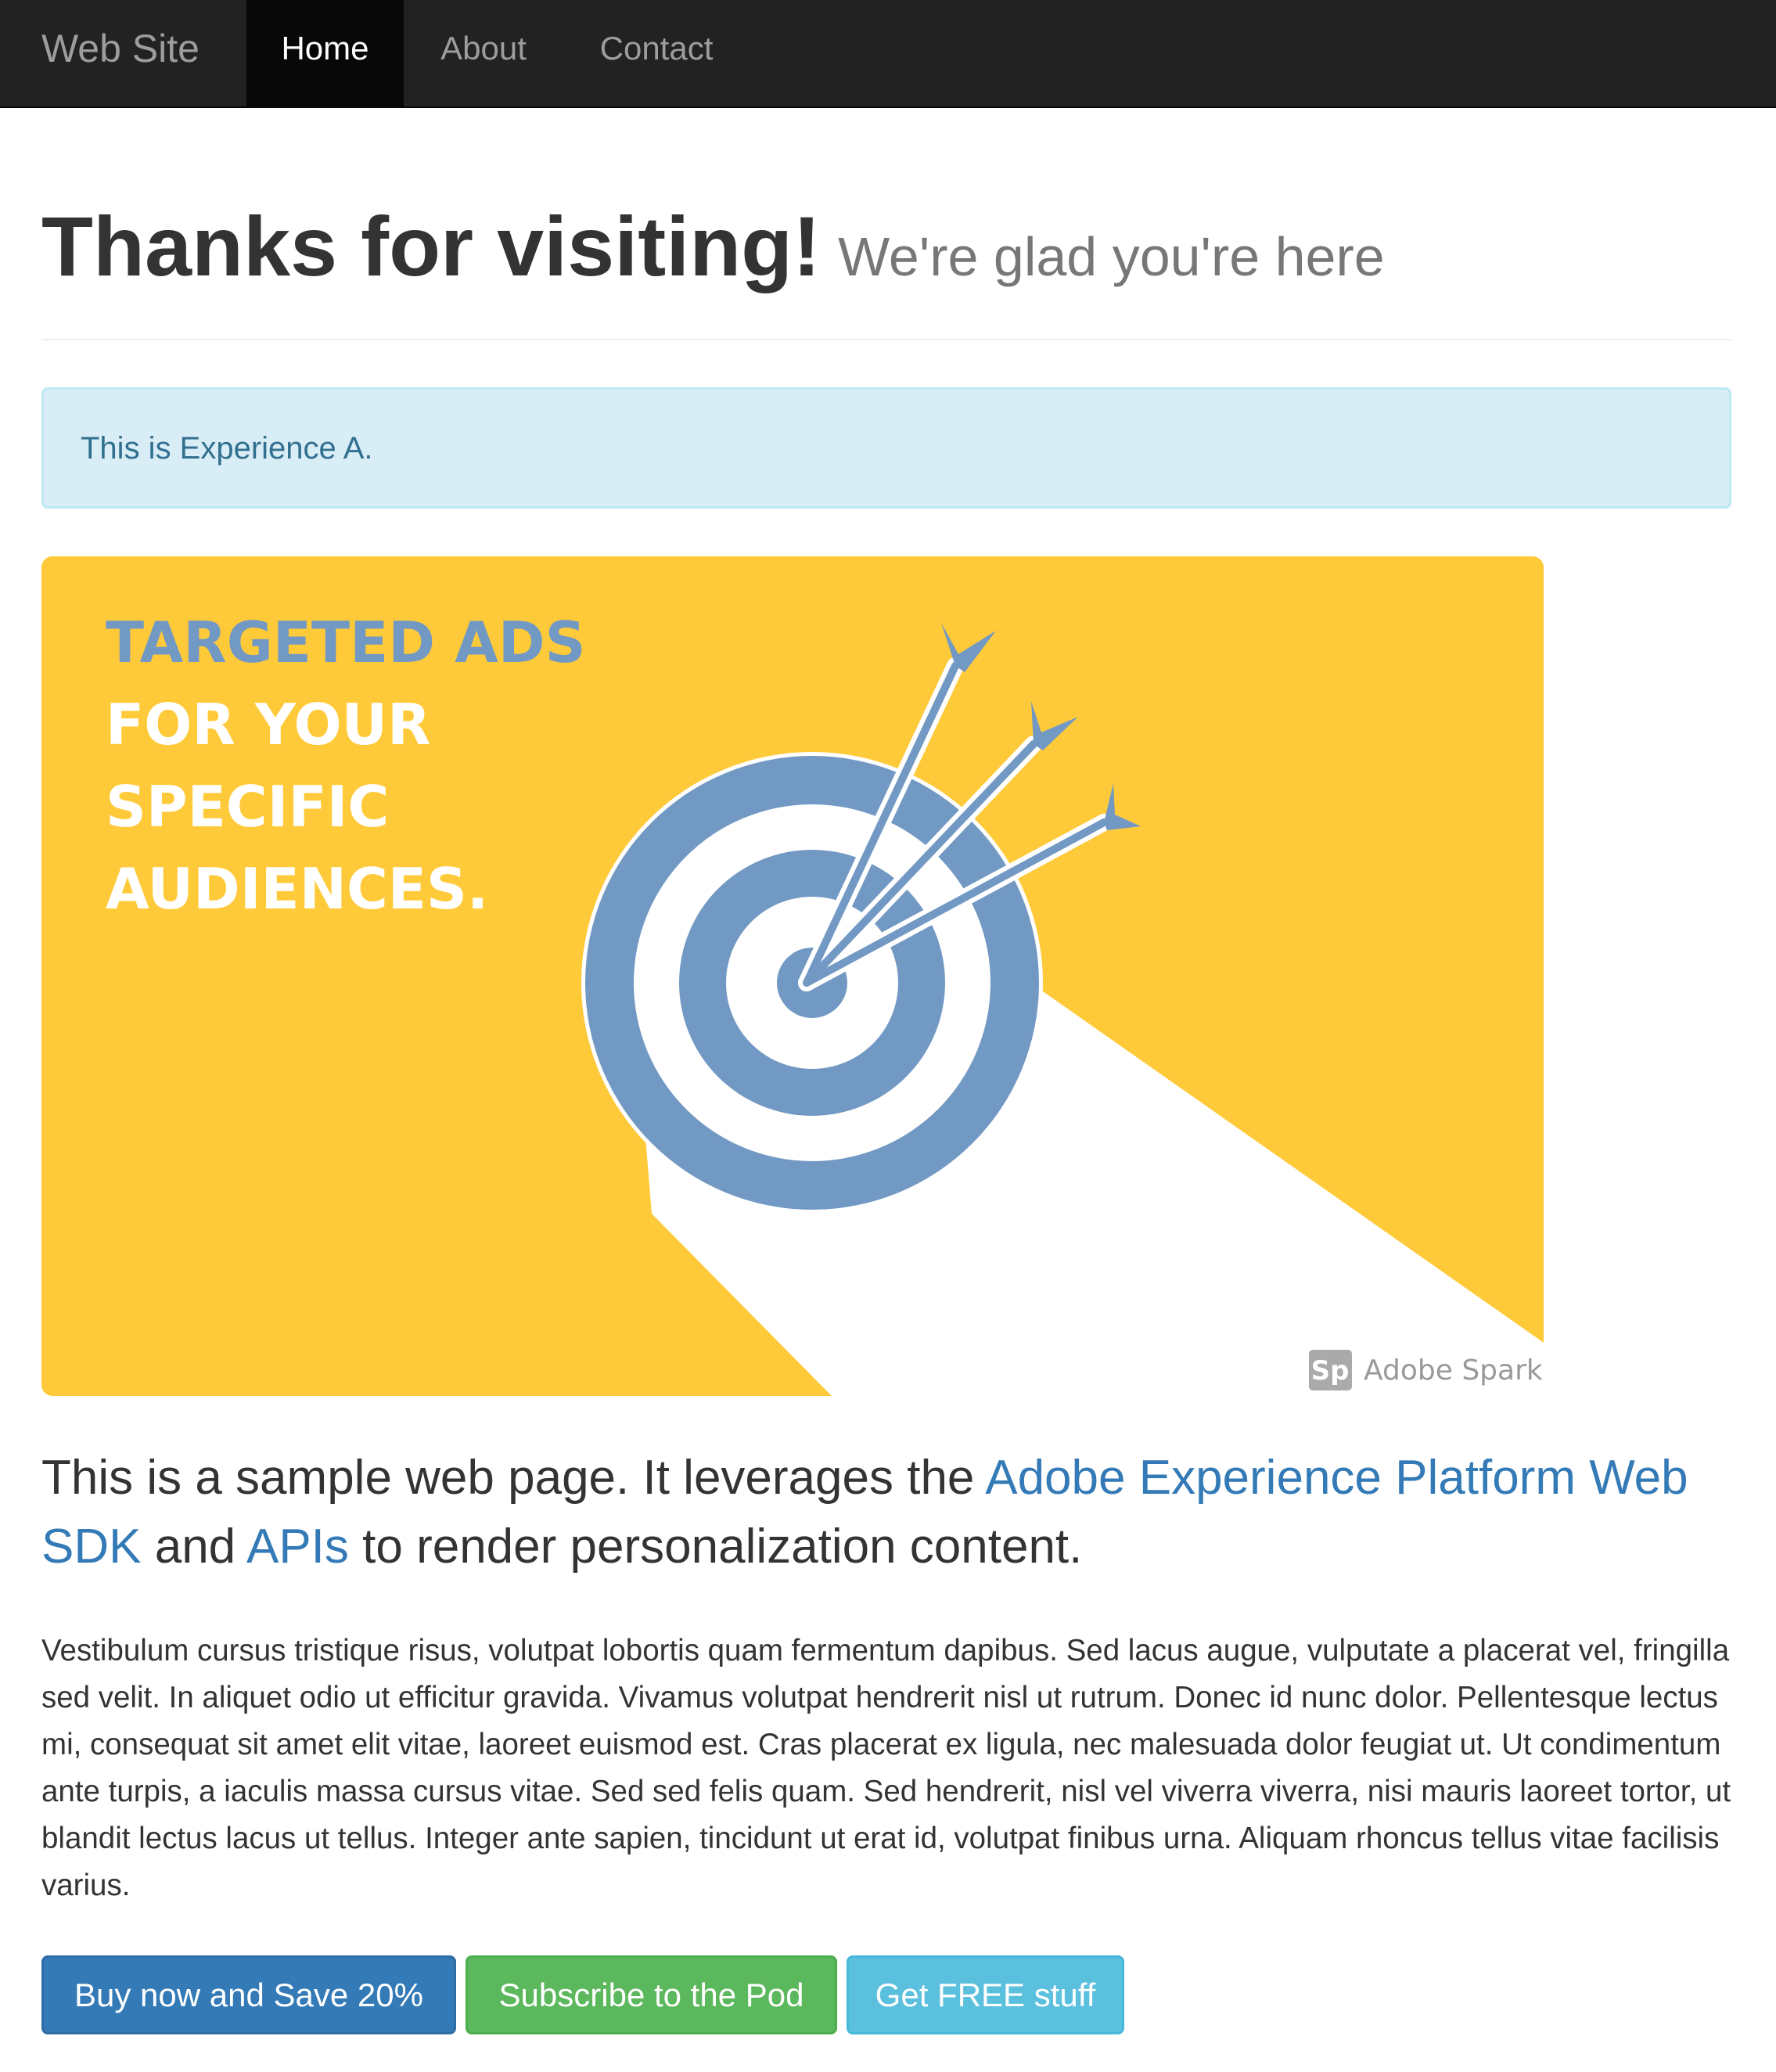 The height and width of the screenshot is (2072, 1776). Describe the element at coordinates (297, 889) in the screenshot. I see `headline-line-4: AUDIENCES.` at that location.